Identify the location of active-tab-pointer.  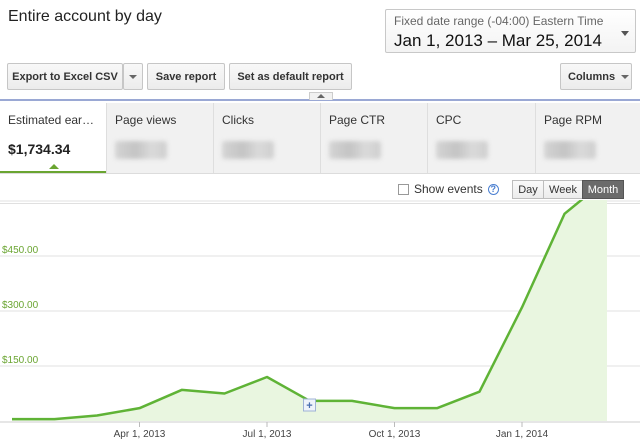
(54, 166).